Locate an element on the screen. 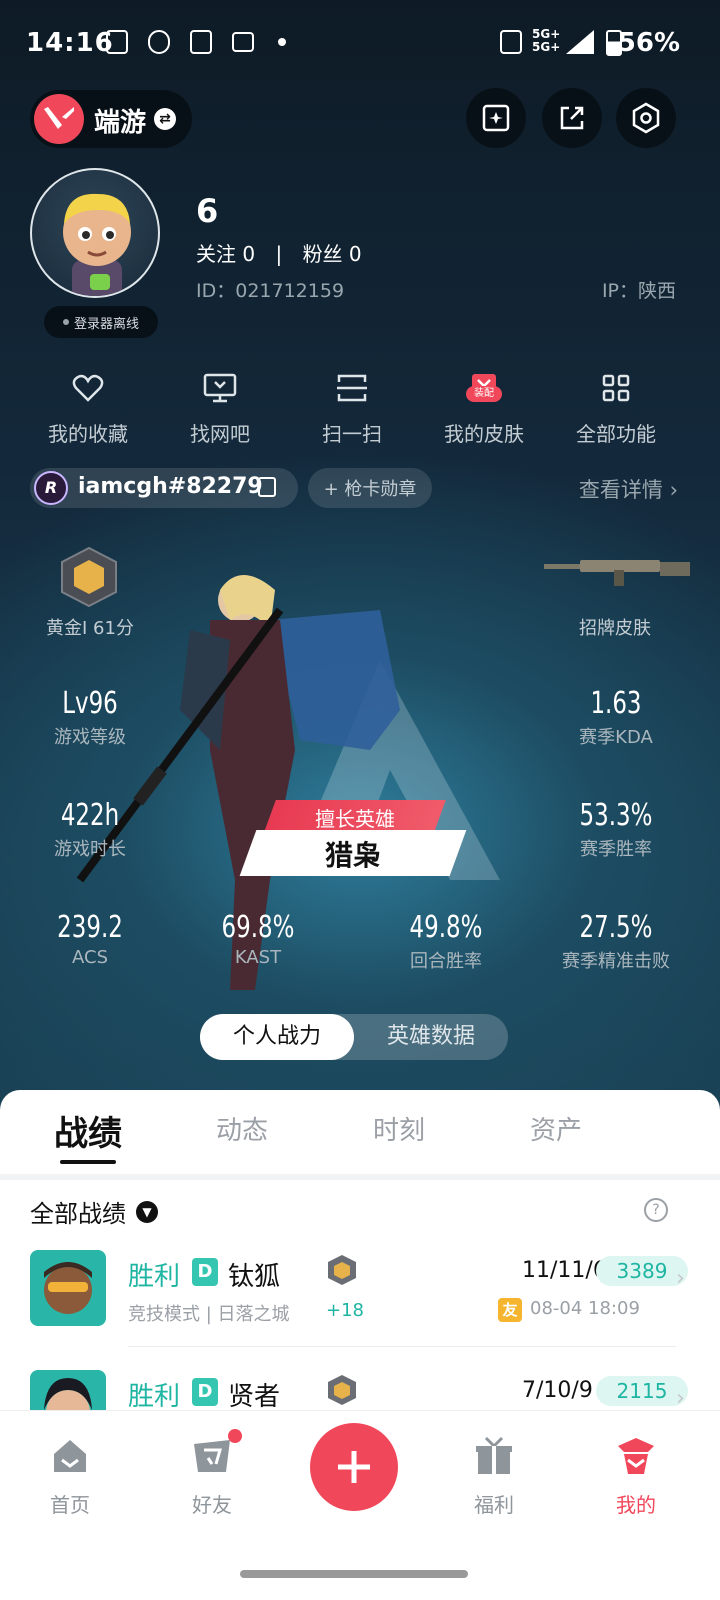 Image resolution: width=720 pixels, height=1600 pixels. friend-badge: 友 is located at coordinates (510, 1310).